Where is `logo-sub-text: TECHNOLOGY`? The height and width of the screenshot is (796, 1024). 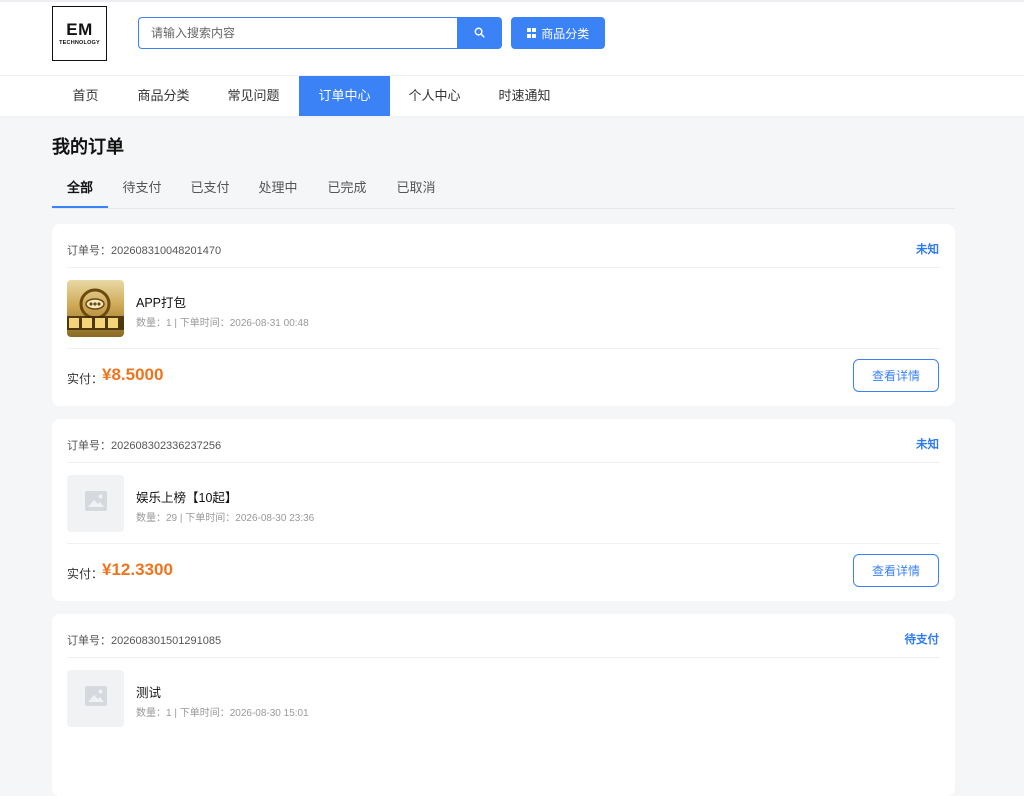 logo-sub-text: TECHNOLOGY is located at coordinates (79, 43).